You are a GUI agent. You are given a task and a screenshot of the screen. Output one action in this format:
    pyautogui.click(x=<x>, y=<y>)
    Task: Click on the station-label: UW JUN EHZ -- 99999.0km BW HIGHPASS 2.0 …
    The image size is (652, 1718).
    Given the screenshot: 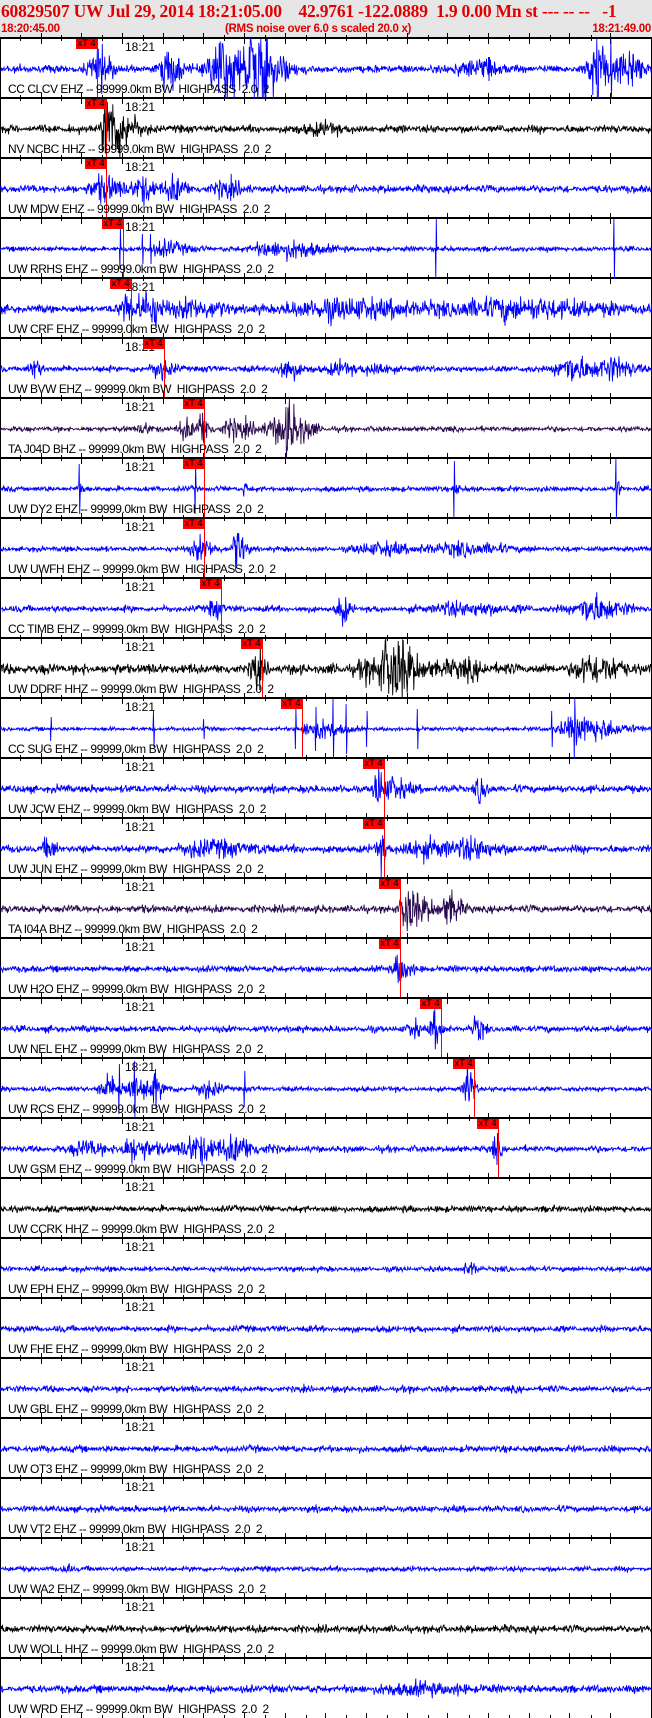 What is the action you would take?
    pyautogui.click(x=136, y=869)
    